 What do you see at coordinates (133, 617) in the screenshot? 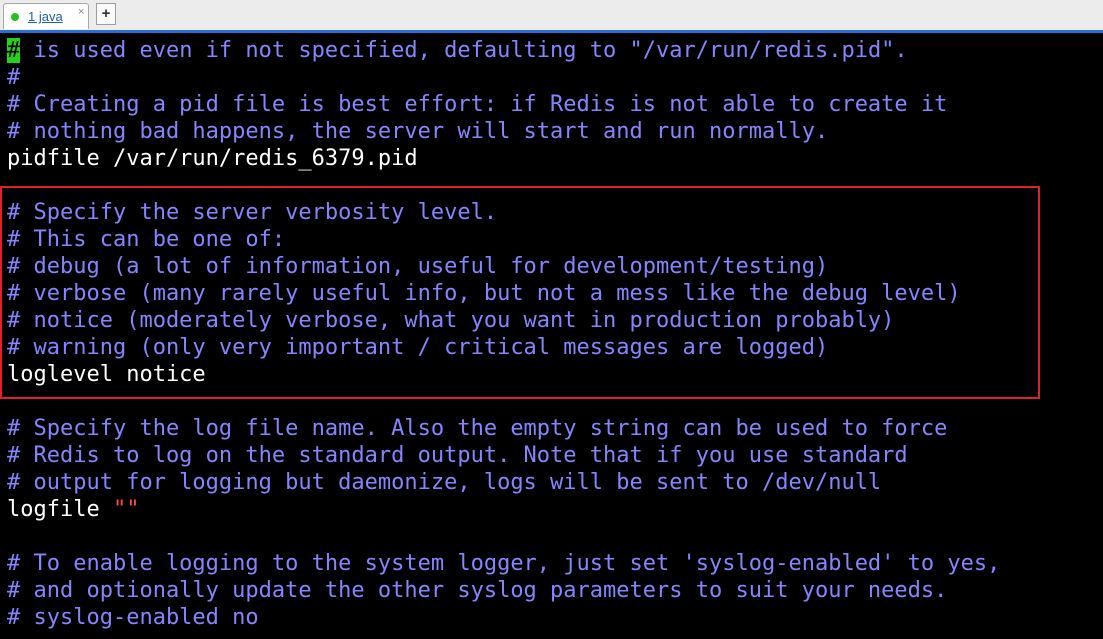
I see `terminal-line: # syslog-enabled no` at bounding box center [133, 617].